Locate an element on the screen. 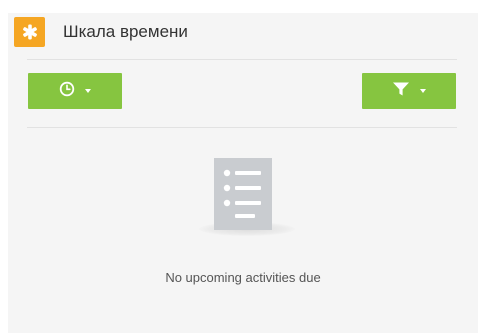 The width and height of the screenshot is (486, 333). asterisk-icon is located at coordinates (29, 32).